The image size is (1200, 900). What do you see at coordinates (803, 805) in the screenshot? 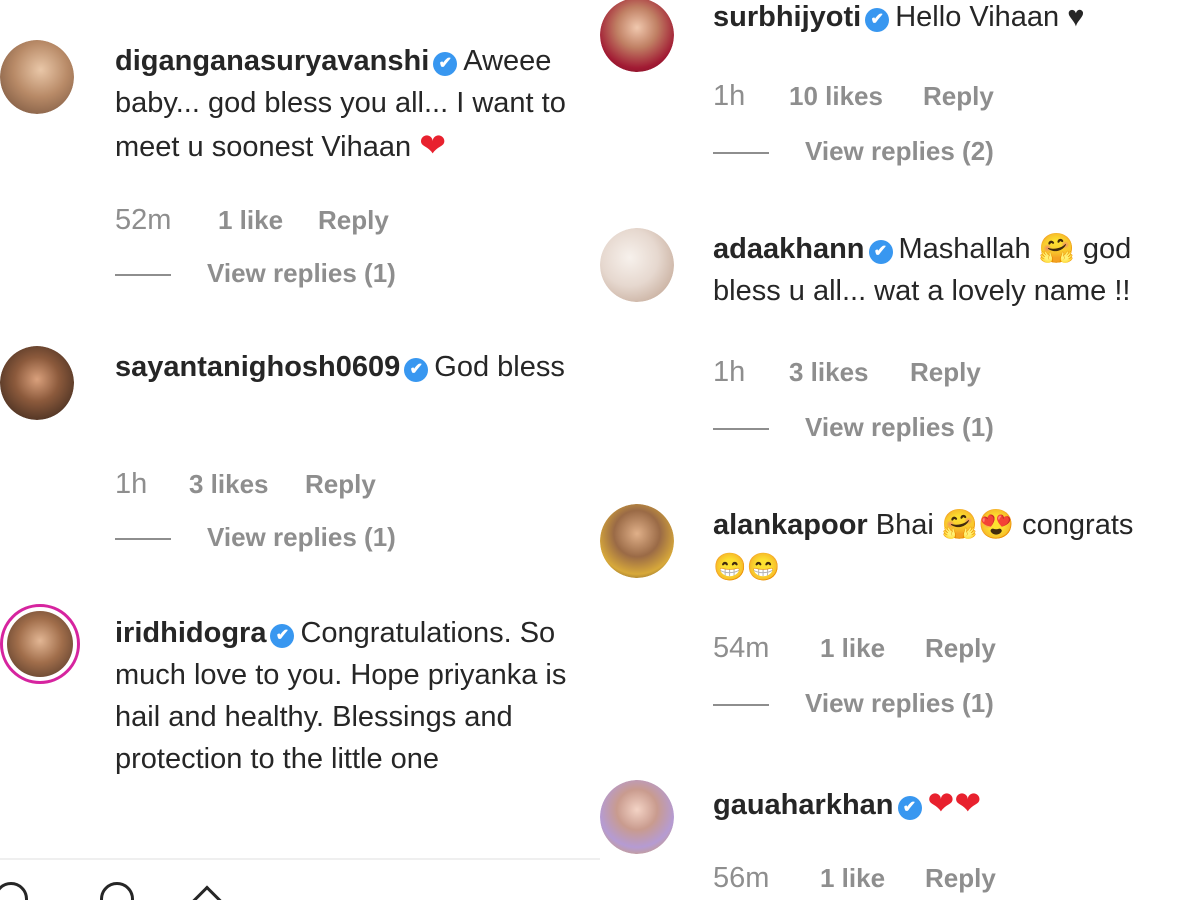
I see `comment-username: gauaharkhan` at bounding box center [803, 805].